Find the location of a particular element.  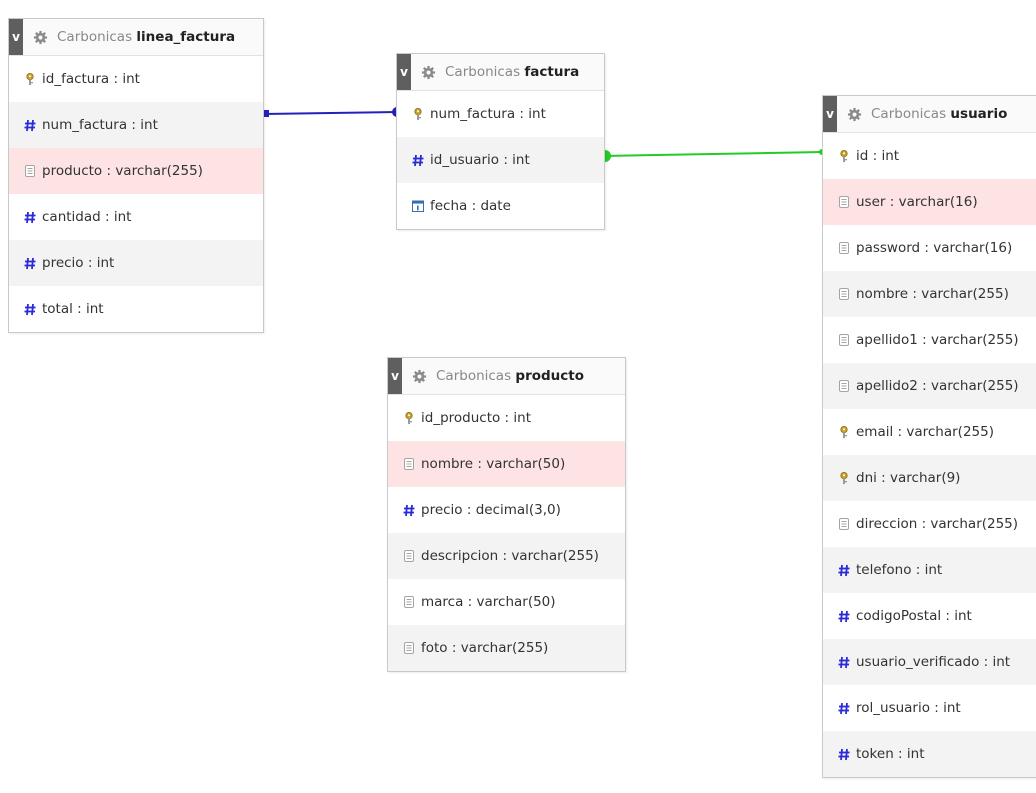

table-row: fecha : date is located at coordinates (500, 206).